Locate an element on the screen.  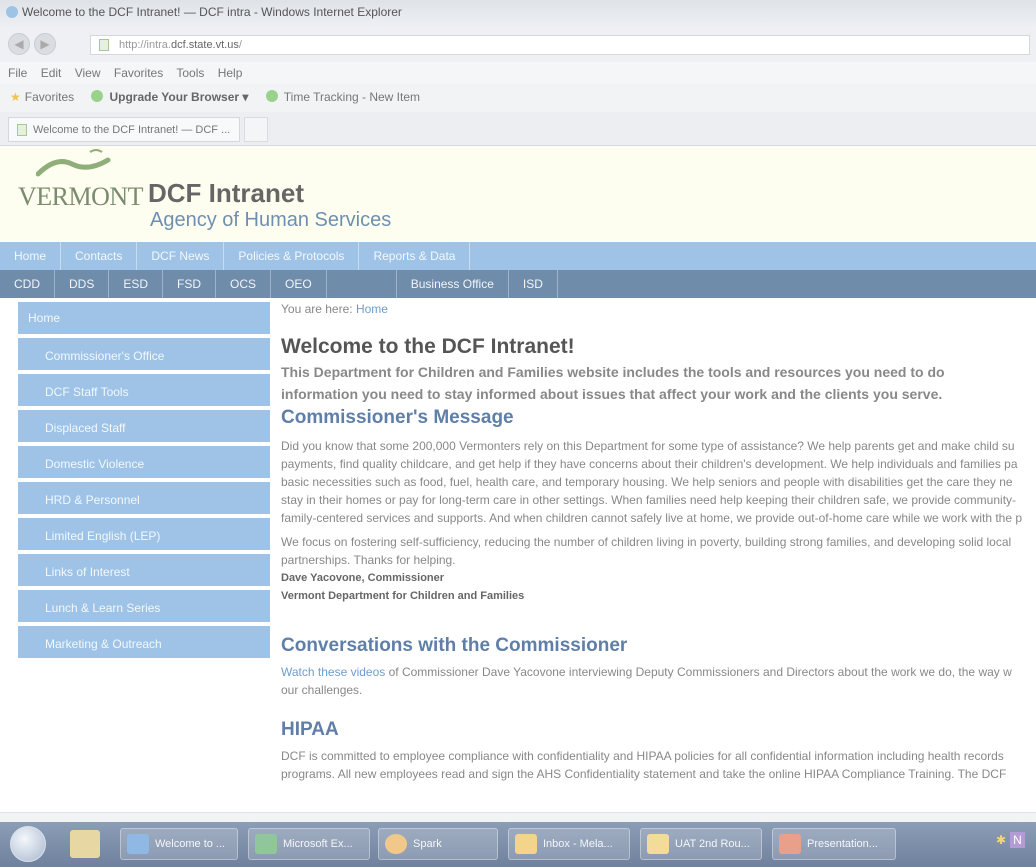
watch-videos-link: Watch these videos is located at coordinates (333, 672).